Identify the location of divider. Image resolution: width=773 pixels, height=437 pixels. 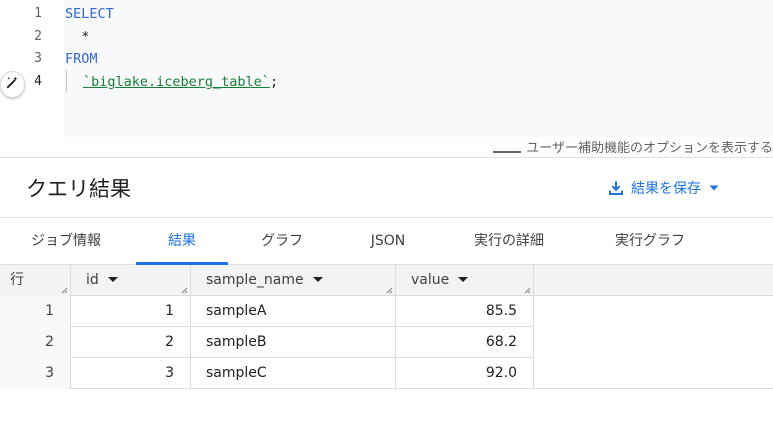
(386, 157).